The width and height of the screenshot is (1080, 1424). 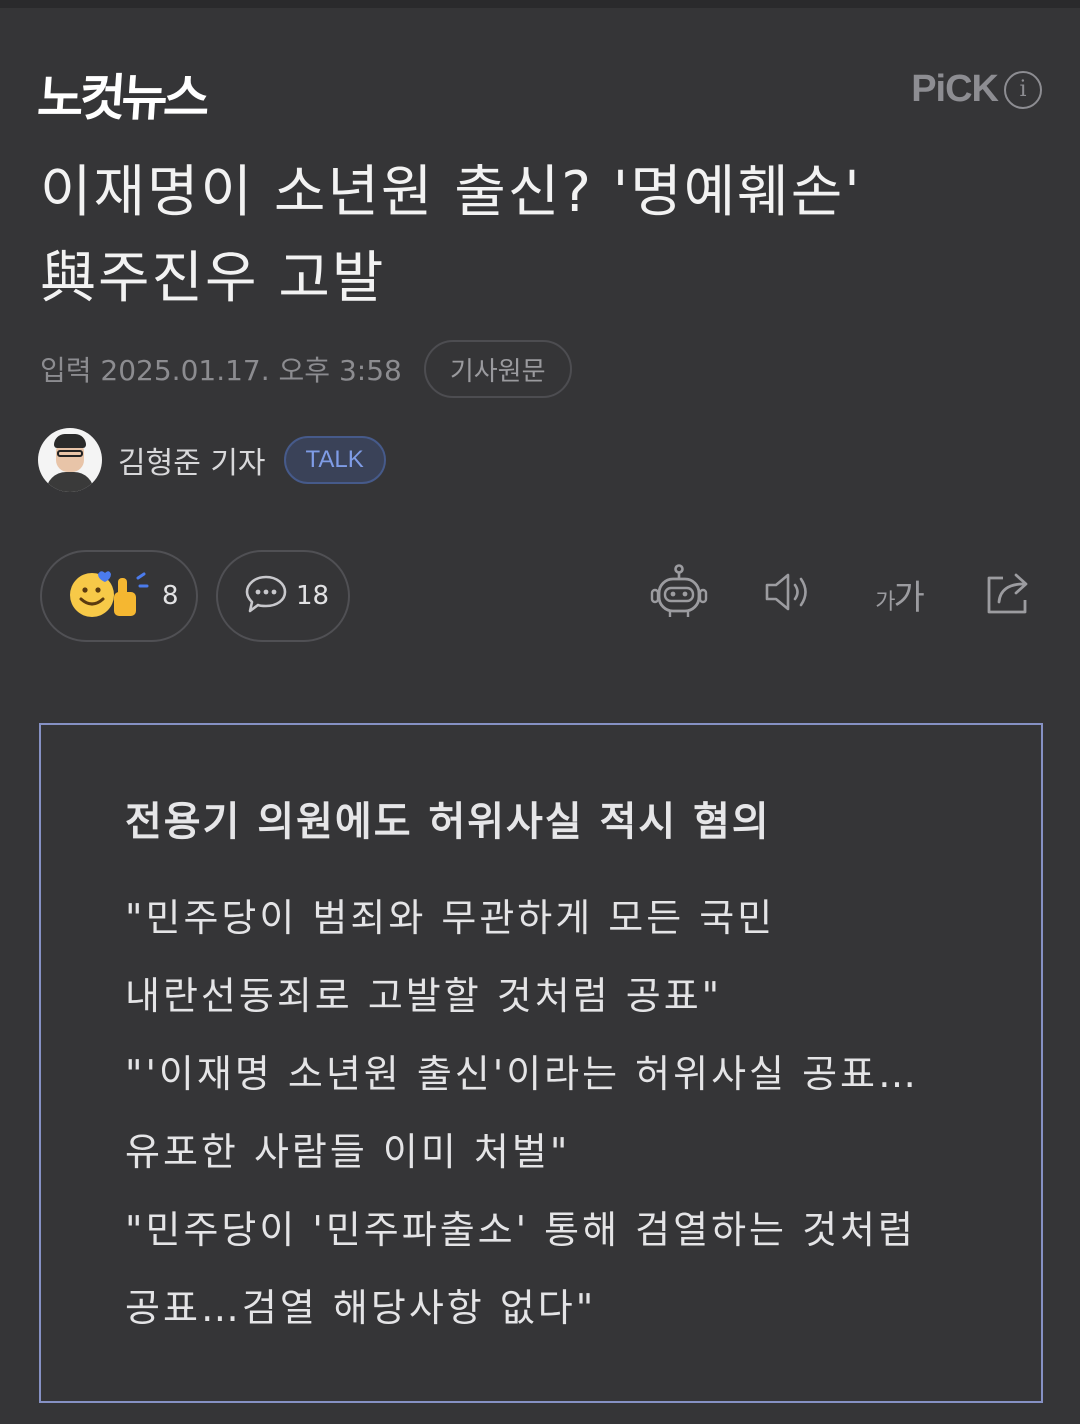 I want to click on robot-summary-button, so click(x=679, y=594).